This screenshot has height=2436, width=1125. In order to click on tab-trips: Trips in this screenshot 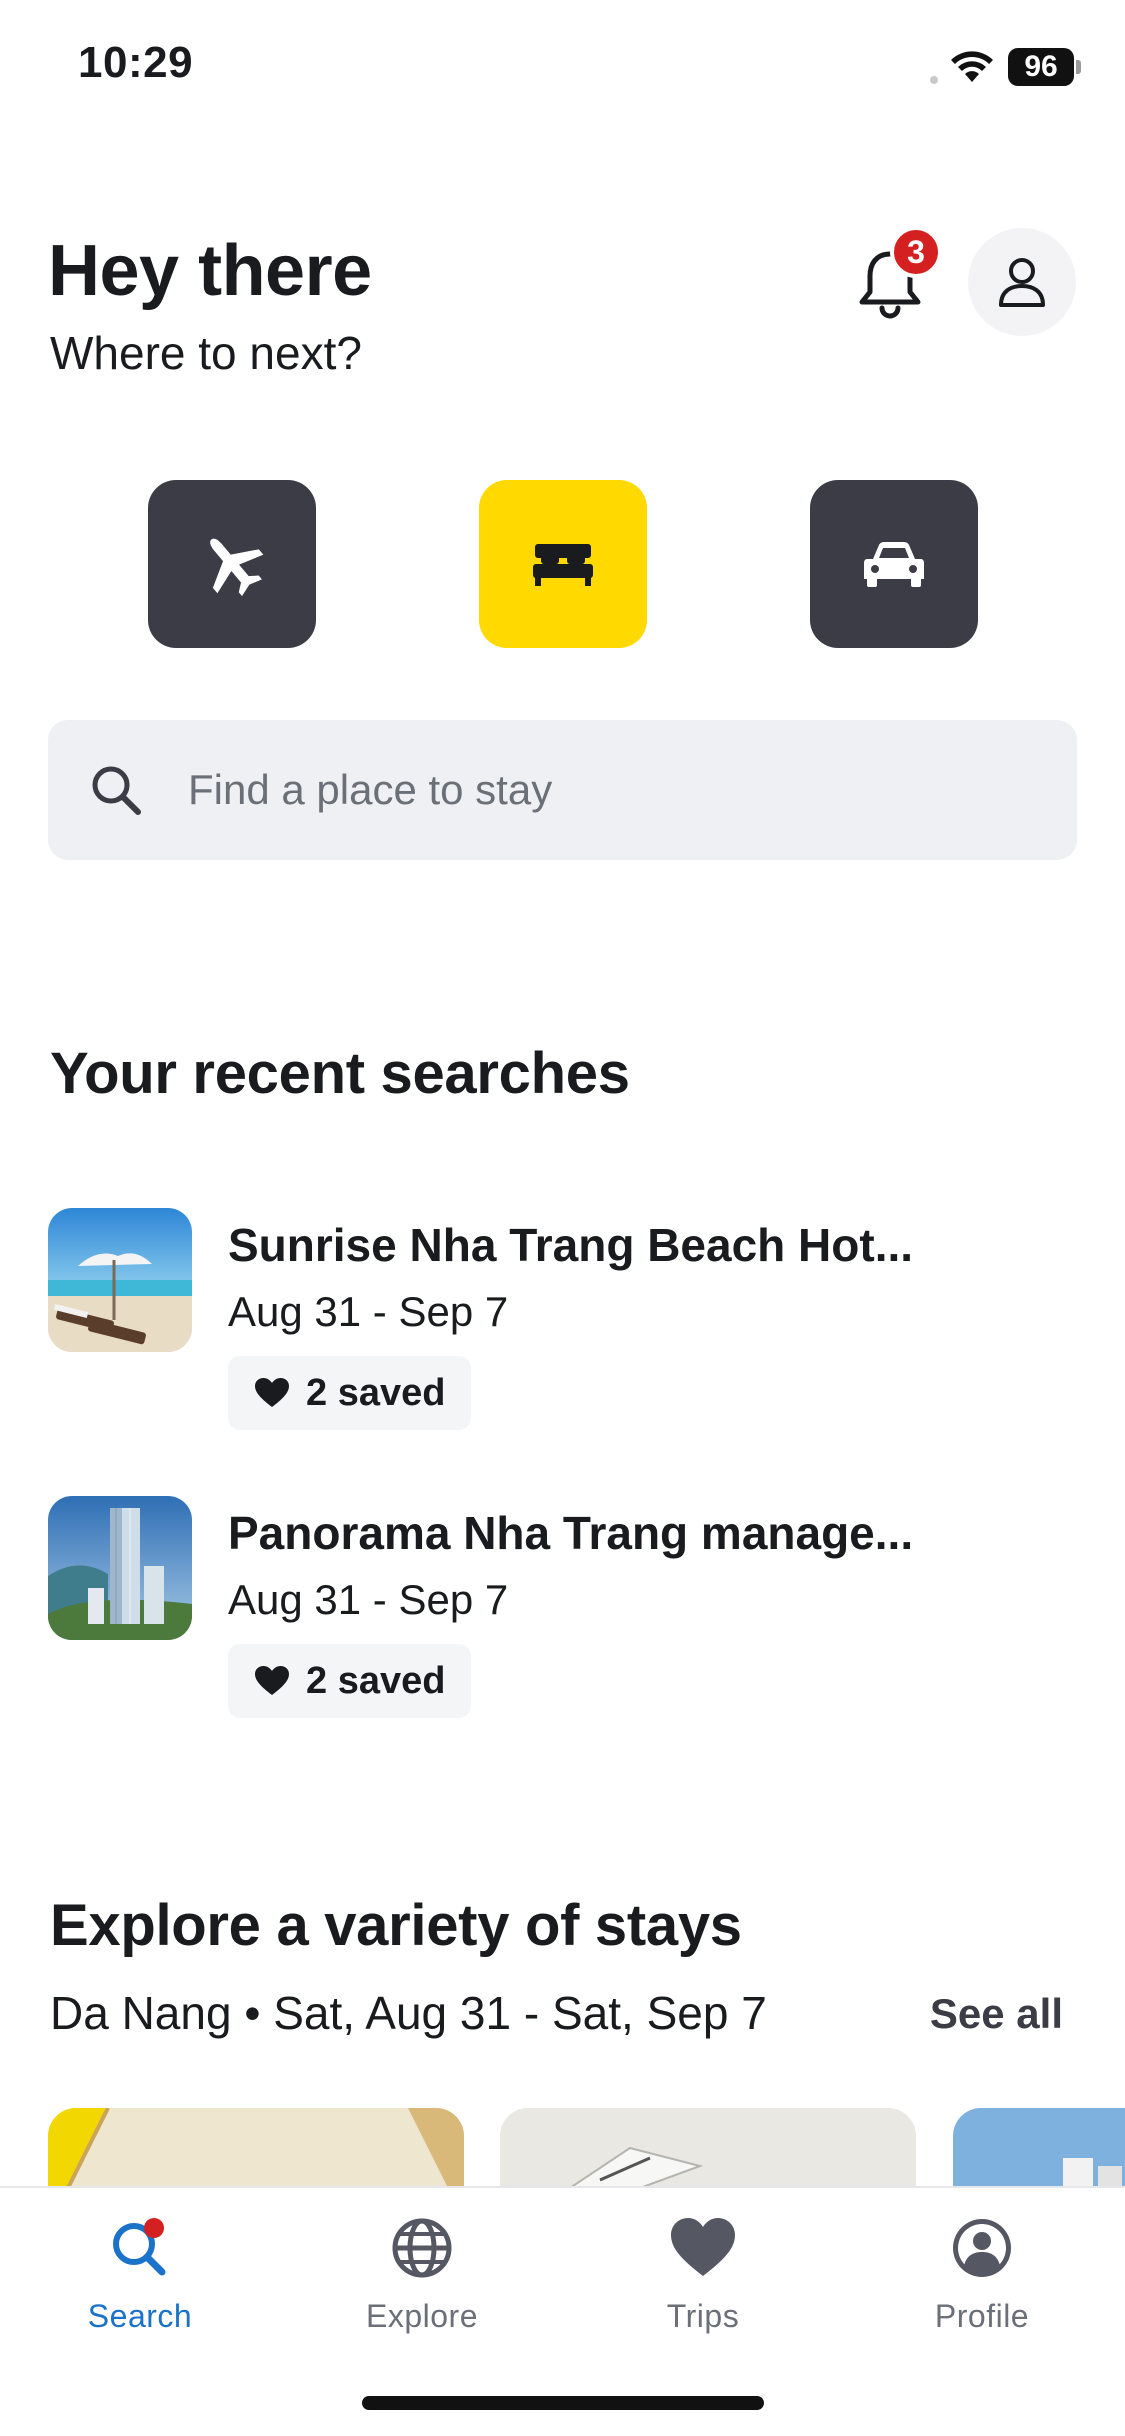, I will do `click(703, 2282)`.